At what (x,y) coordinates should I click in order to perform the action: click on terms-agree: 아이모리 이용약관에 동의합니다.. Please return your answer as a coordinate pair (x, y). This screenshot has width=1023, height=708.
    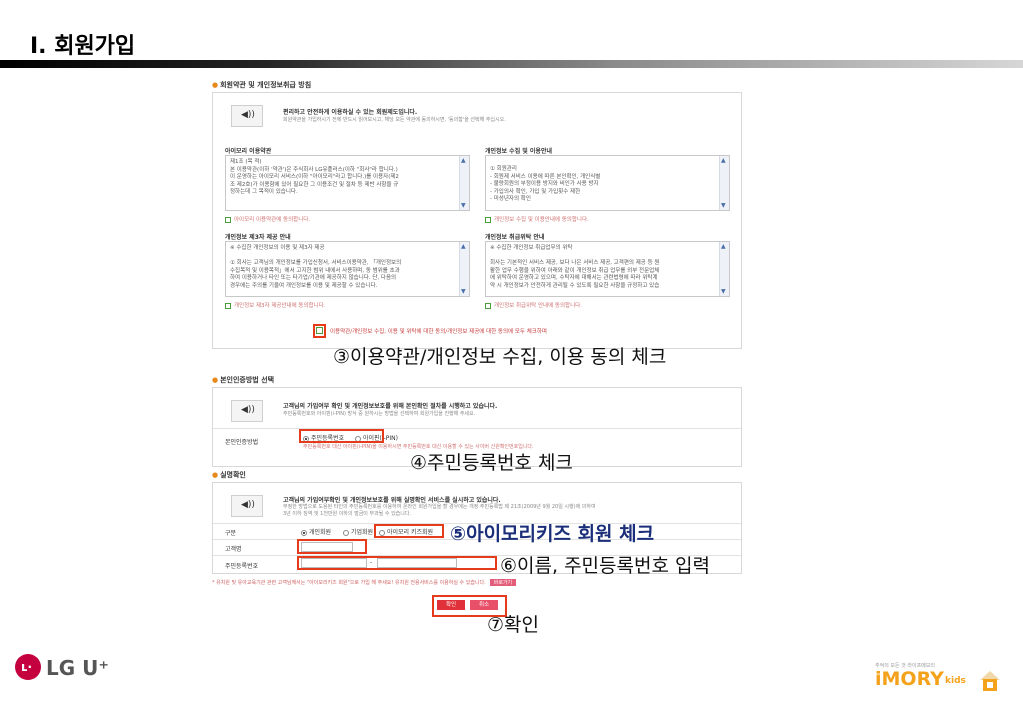
    Looking at the image, I should click on (267, 219).